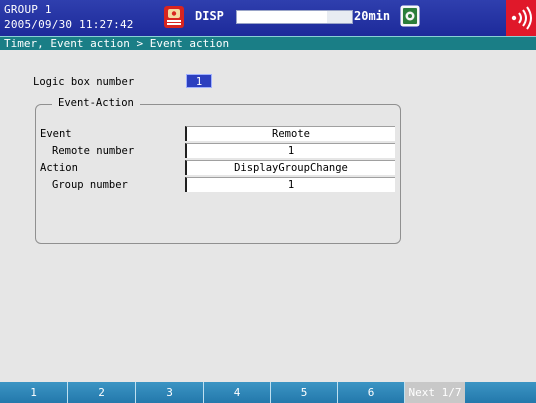  Describe the element at coordinates (209, 16) in the screenshot. I see `mode-label: DISP` at that location.